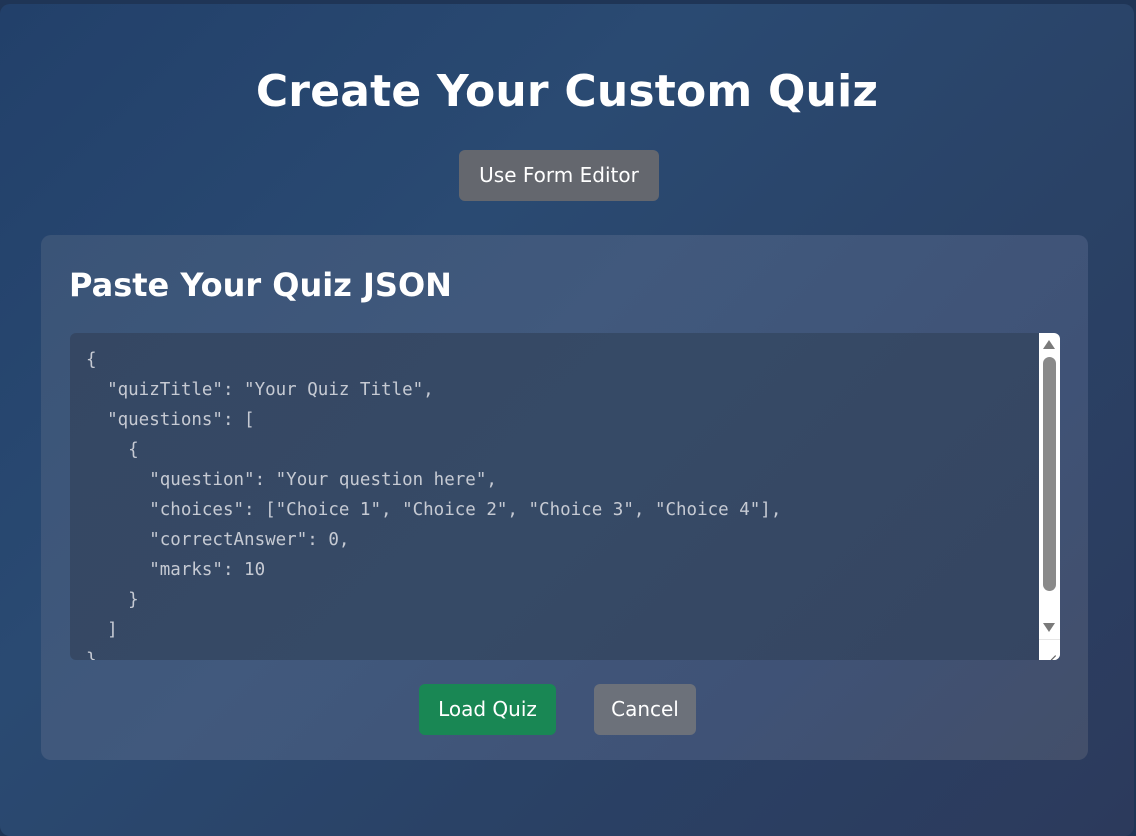  I want to click on json-panel-title: Paste Your Quiz JSON, so click(260, 285).